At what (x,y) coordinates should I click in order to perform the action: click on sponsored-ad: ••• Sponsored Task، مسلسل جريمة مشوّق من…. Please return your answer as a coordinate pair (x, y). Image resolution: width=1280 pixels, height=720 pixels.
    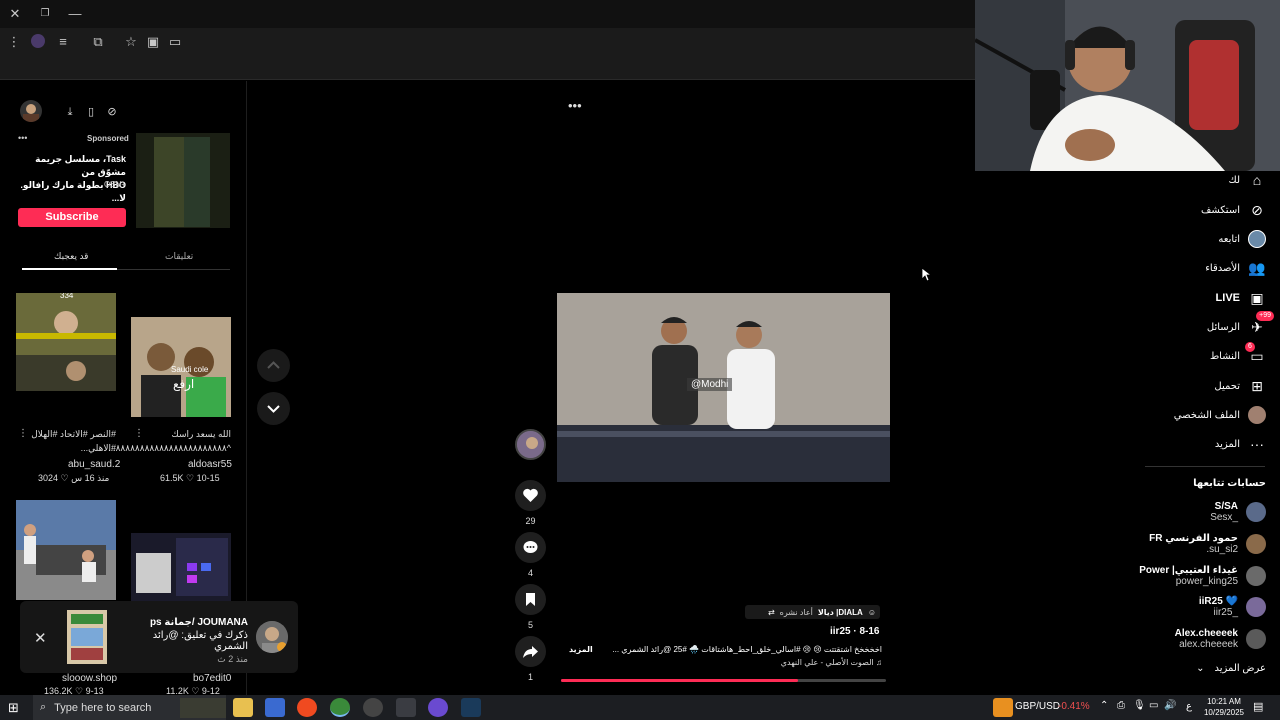
    Looking at the image, I should click on (124, 180).